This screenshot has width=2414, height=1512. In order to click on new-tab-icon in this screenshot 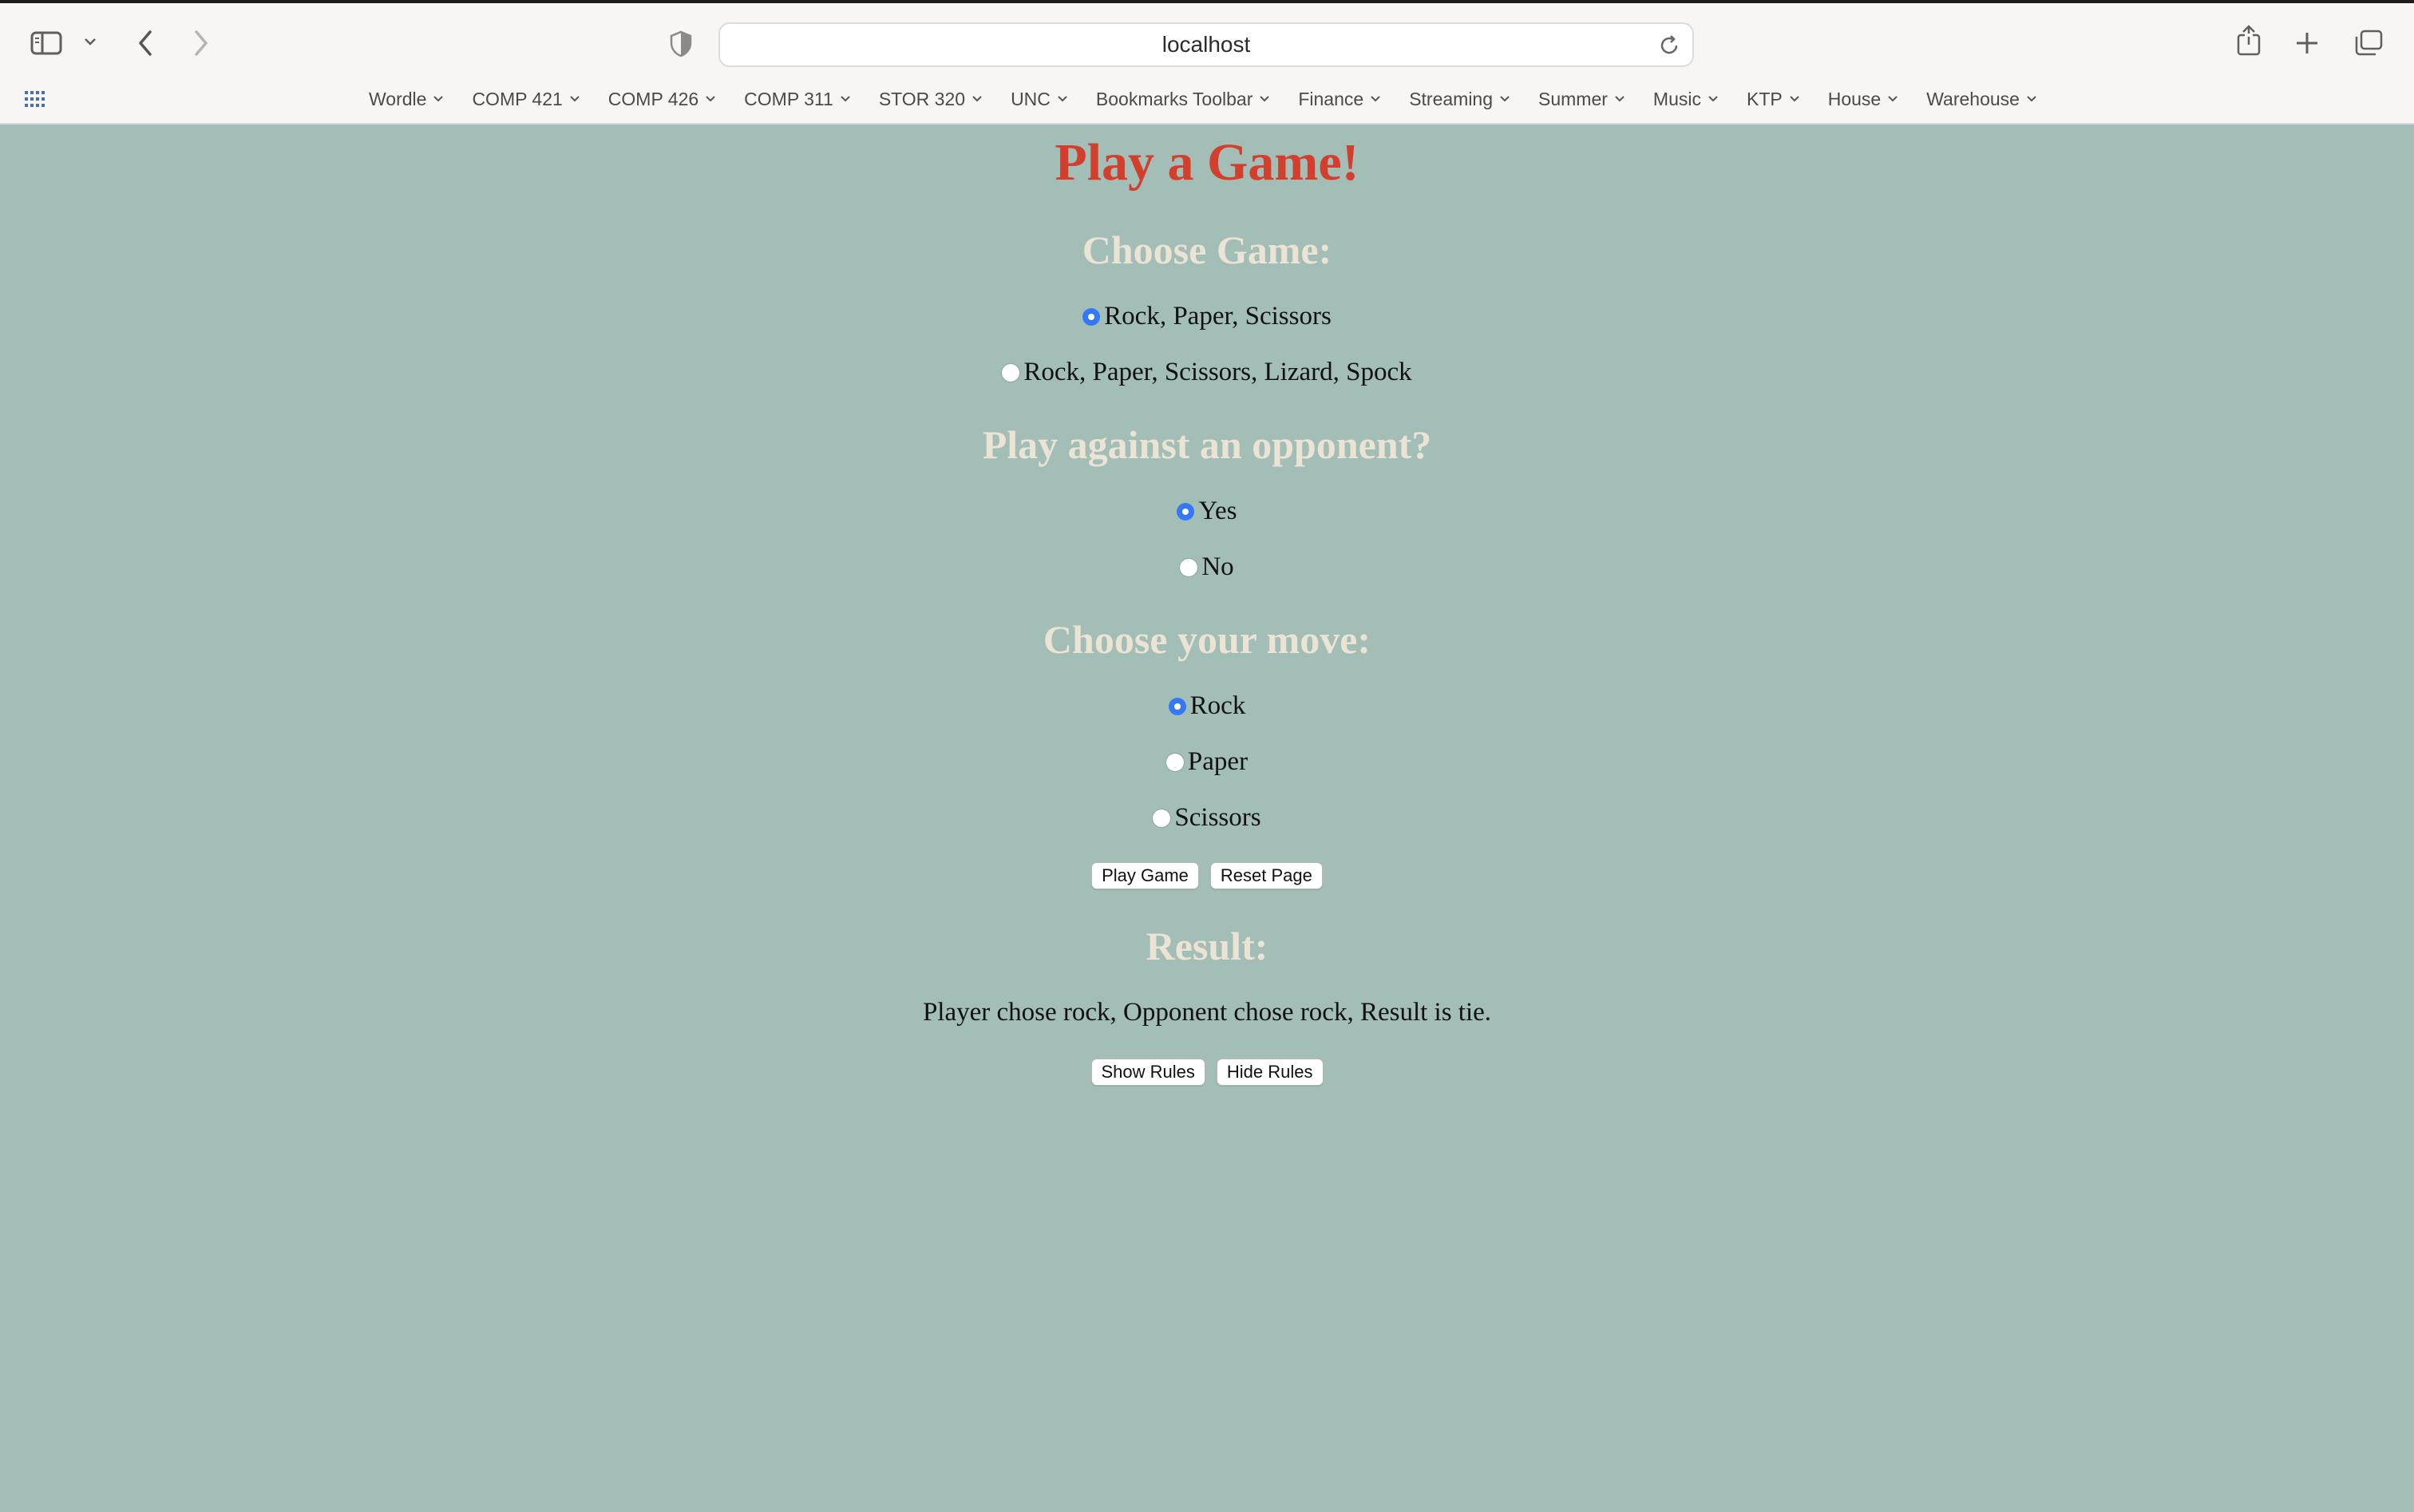, I will do `click(2307, 43)`.